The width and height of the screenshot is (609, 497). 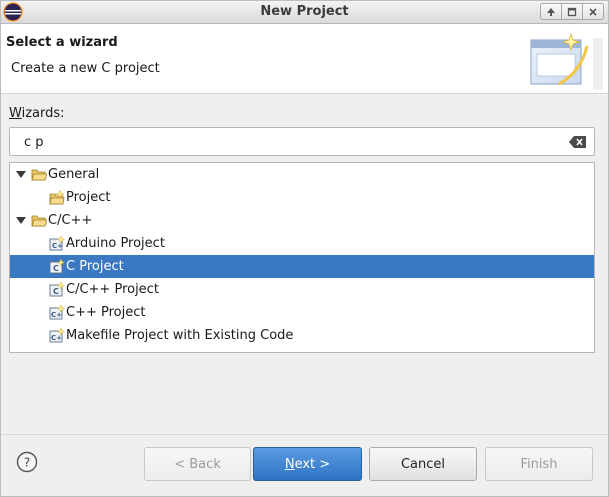 What do you see at coordinates (62, 42) in the screenshot?
I see `header-title: Select a wizard` at bounding box center [62, 42].